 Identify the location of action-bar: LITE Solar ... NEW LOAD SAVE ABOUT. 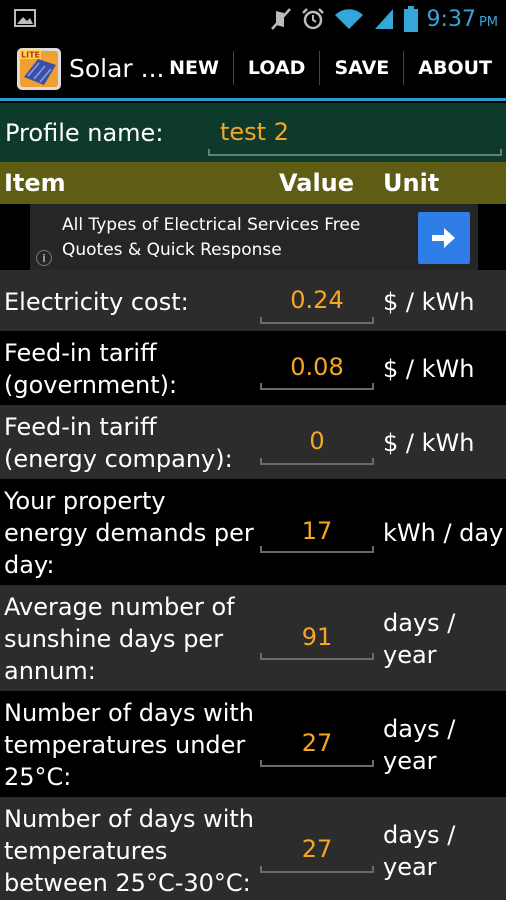
(253, 69).